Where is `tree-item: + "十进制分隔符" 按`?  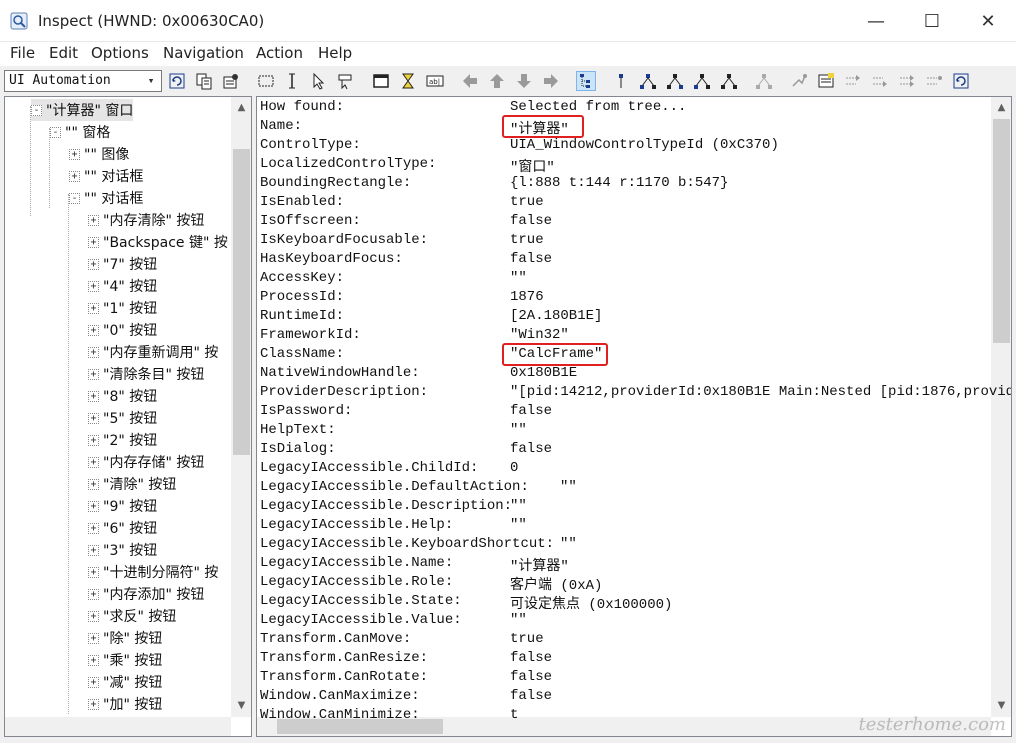 tree-item: + "十进制分隔符" 按 is located at coordinates (153, 572).